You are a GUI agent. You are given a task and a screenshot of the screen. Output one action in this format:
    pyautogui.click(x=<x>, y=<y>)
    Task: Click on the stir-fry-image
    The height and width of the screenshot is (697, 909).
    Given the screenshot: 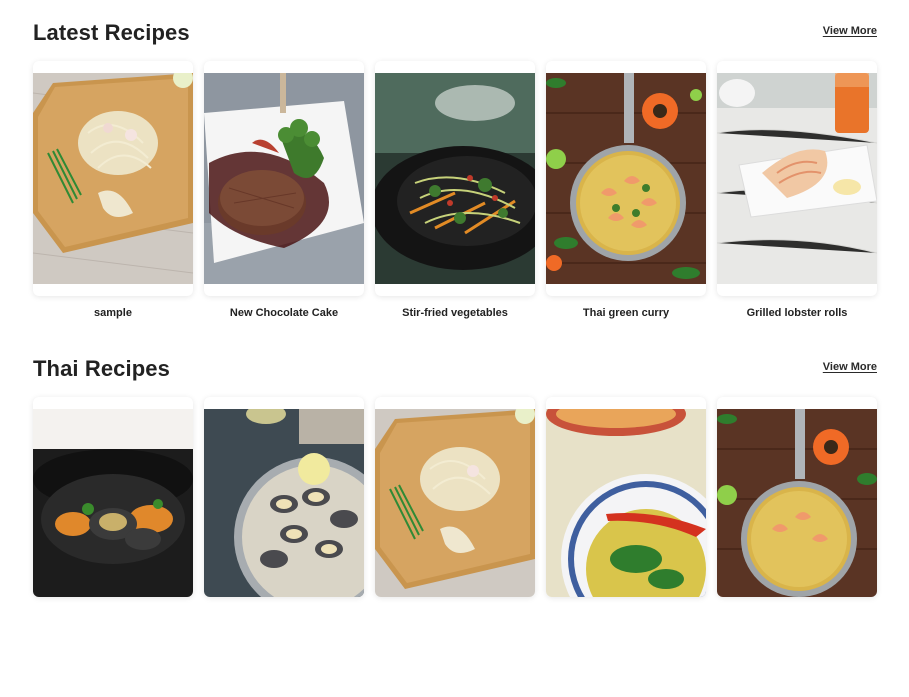 What is the action you would take?
    pyautogui.click(x=455, y=178)
    